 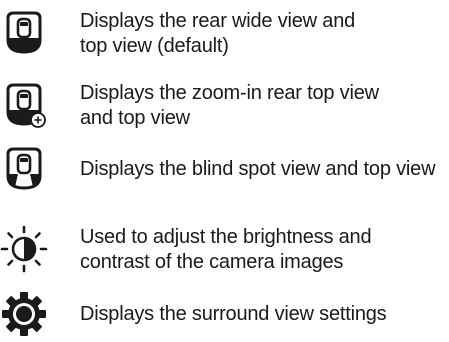 What do you see at coordinates (26, 251) in the screenshot?
I see `brightness-contrast-icon` at bounding box center [26, 251].